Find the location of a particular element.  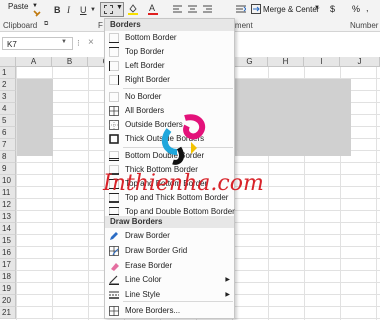

italic-button: I is located at coordinates (68, 10).